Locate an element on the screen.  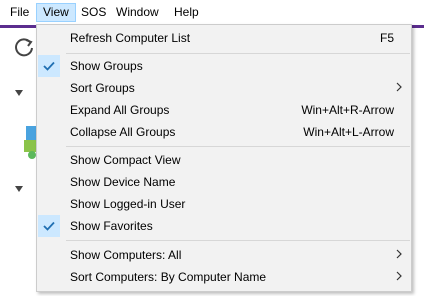
menu-item-collapse-all-groups: Collapse All Groups Win+Alt+L-Arrow is located at coordinates (224, 132).